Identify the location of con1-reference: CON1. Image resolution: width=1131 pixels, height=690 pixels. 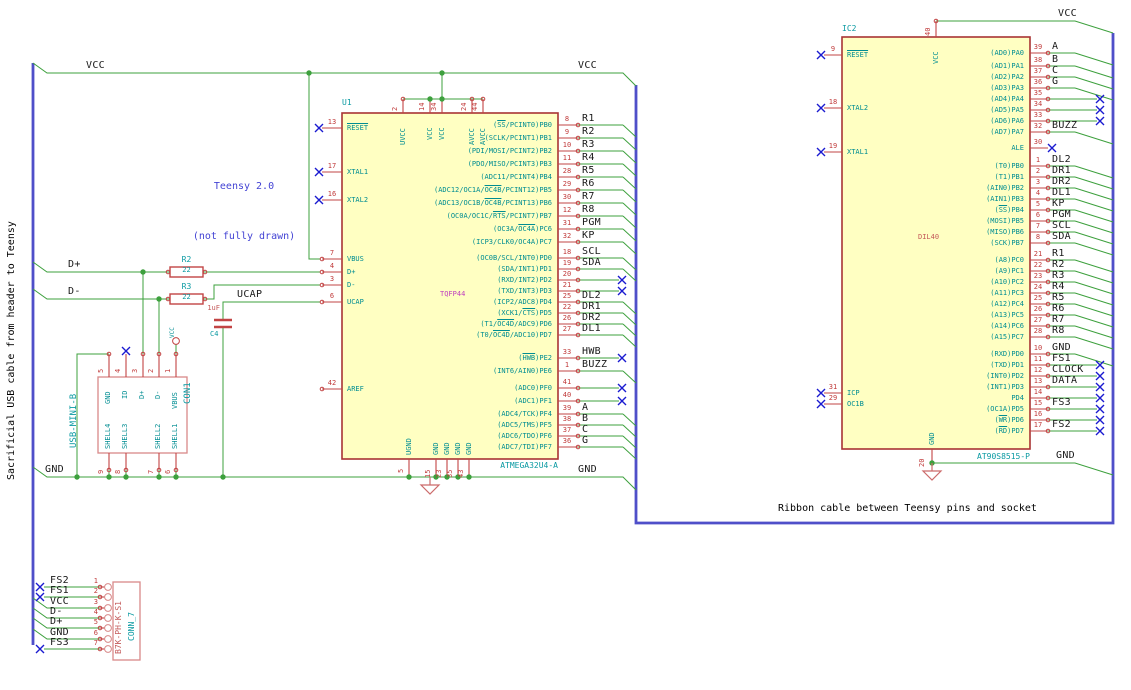
(189, 389).